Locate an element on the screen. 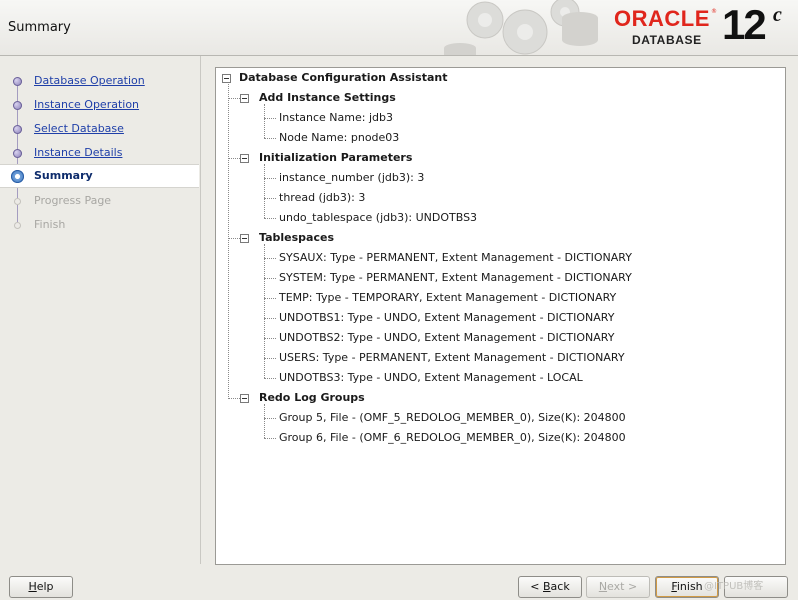 The height and width of the screenshot is (600, 798). step-label: Finish is located at coordinates (50, 224).